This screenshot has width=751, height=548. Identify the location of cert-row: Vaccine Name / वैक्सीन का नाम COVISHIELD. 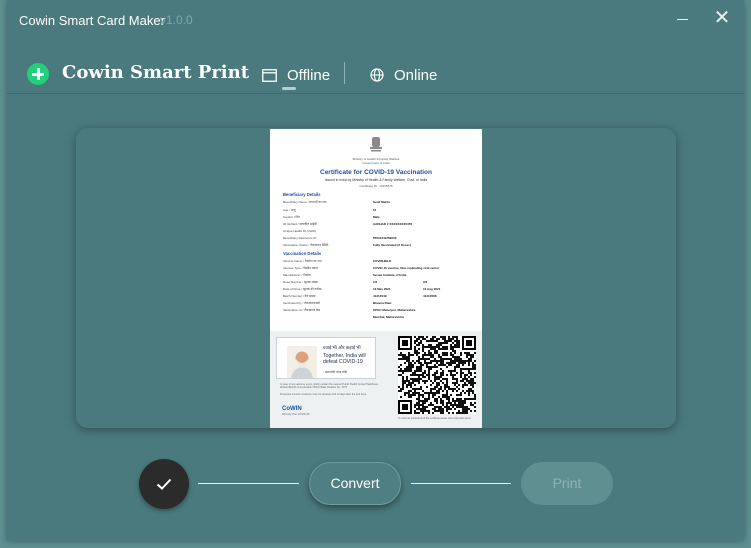
(337, 261).